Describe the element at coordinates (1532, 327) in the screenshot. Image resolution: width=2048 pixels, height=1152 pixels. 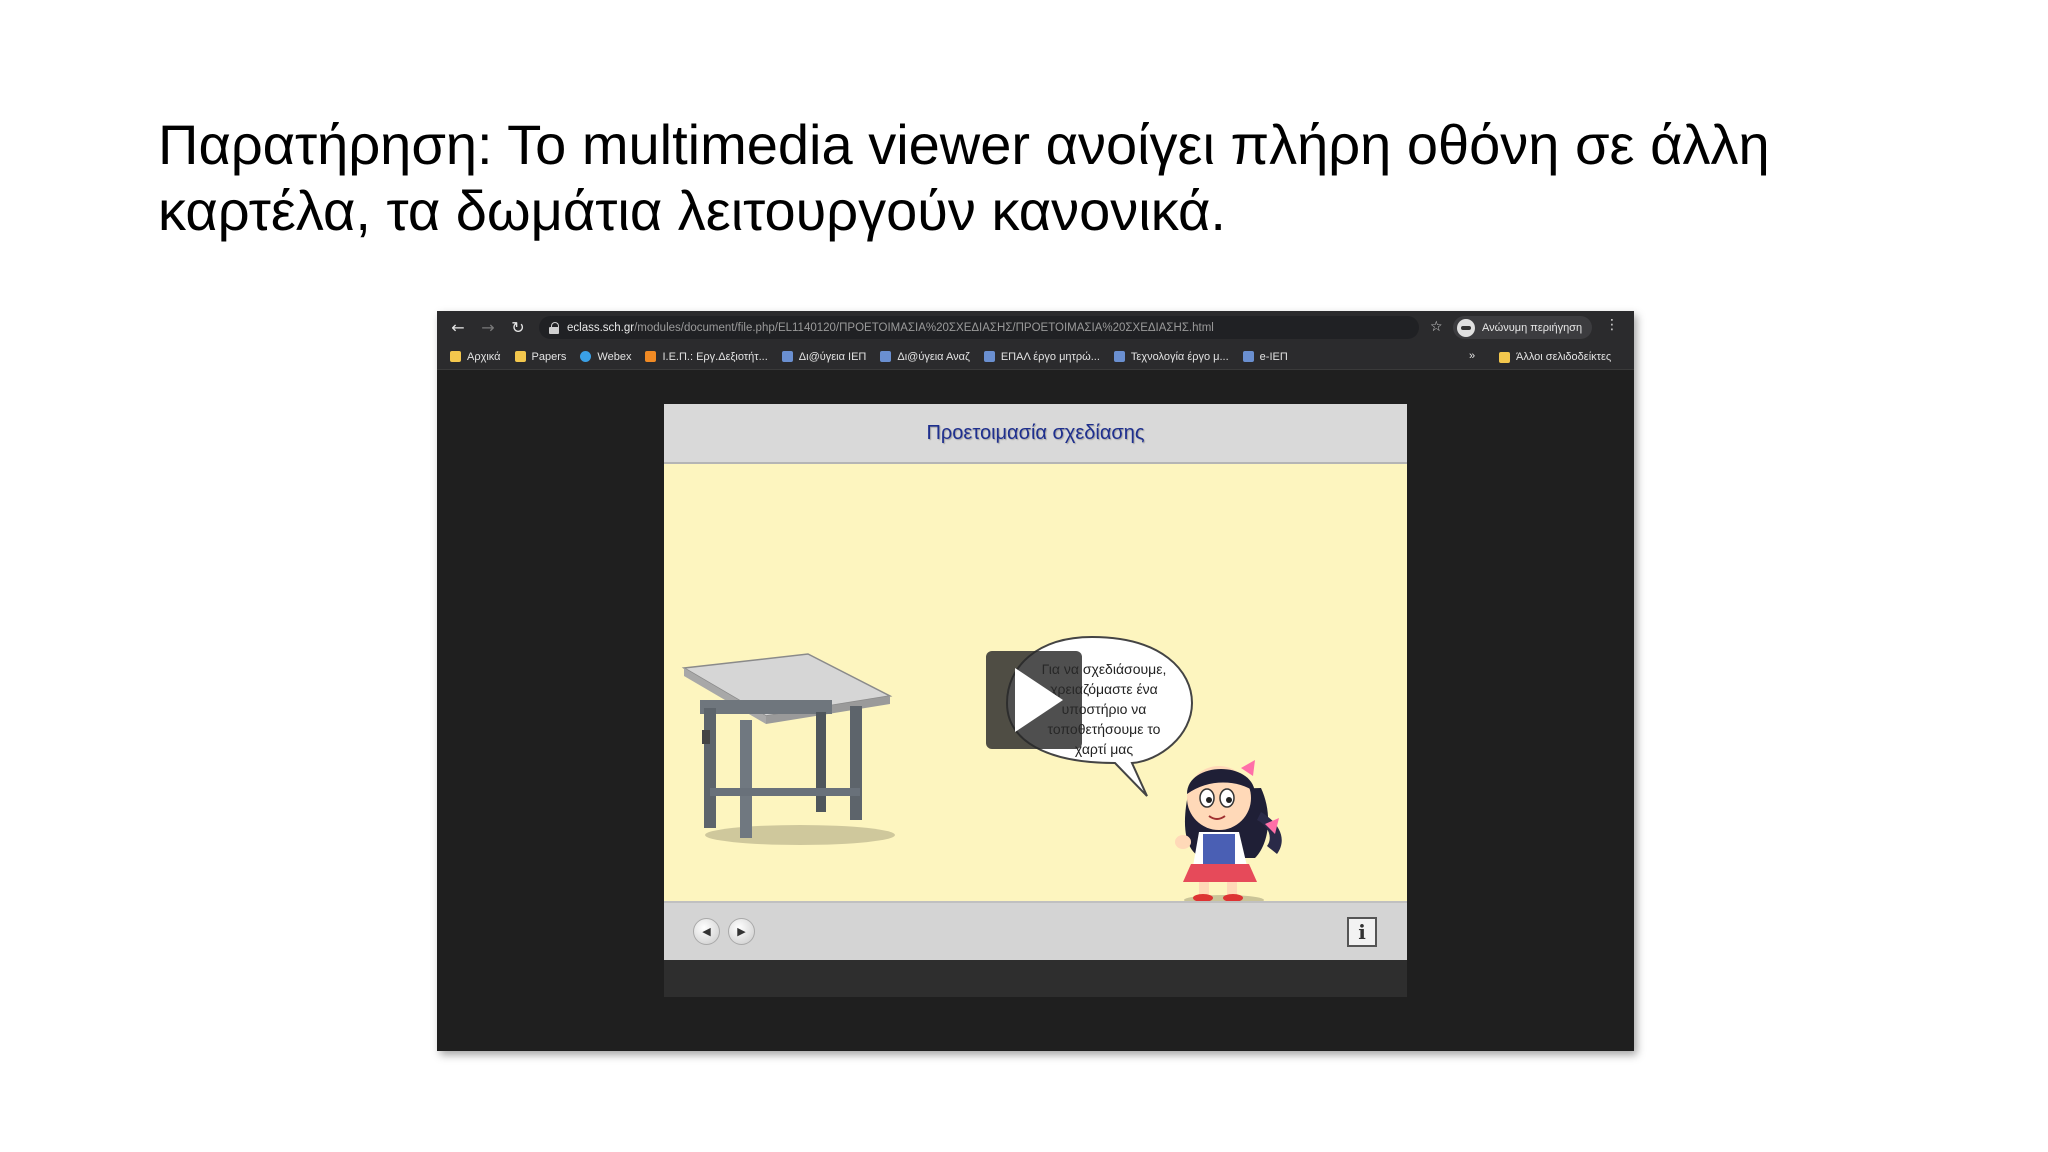
I see `profile-label: Ανώνυμη περιήγηση` at that location.